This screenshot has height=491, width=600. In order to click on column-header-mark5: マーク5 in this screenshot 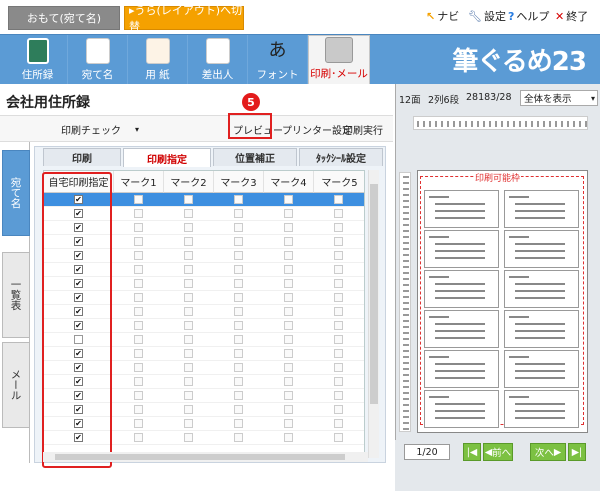, I will do `click(339, 182)`.